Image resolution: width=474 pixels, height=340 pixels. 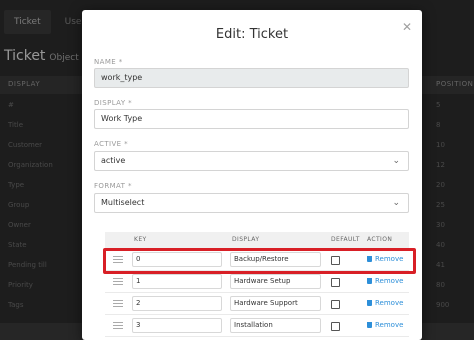 I want to click on table-row: 3 Installation Remove, so click(x=257, y=326).